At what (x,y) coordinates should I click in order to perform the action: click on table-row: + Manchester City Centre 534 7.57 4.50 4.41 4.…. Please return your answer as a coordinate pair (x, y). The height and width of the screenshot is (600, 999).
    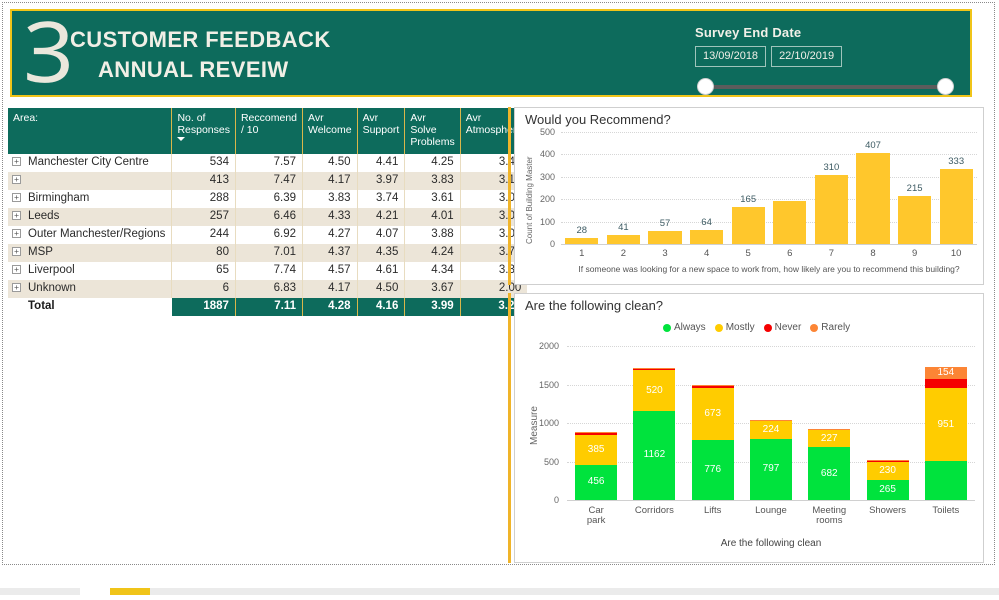
    Looking at the image, I should click on (268, 163).